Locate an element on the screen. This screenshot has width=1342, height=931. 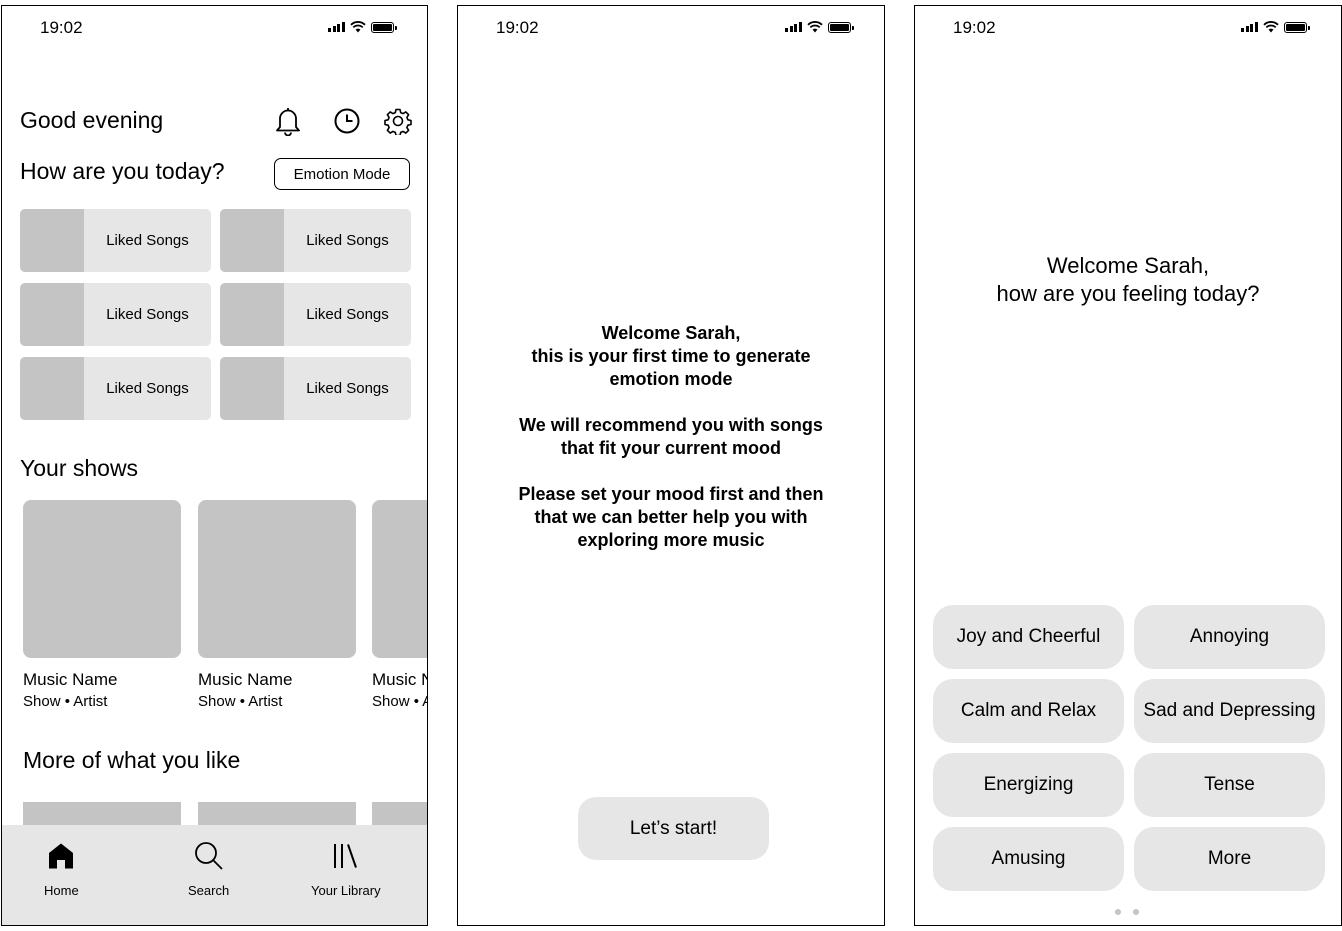
nav-library: Your Library is located at coordinates (346, 868).